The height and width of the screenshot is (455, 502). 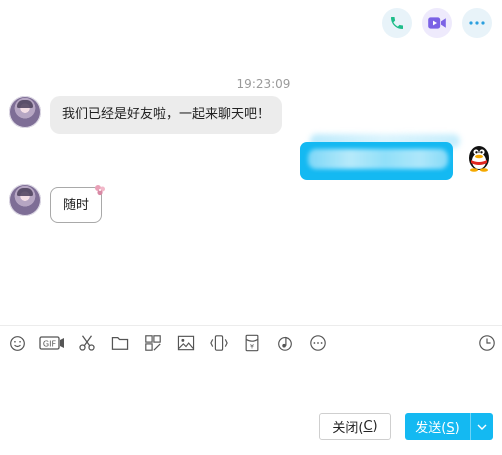 What do you see at coordinates (100, 189) in the screenshot?
I see `bubble-decoration-icon` at bounding box center [100, 189].